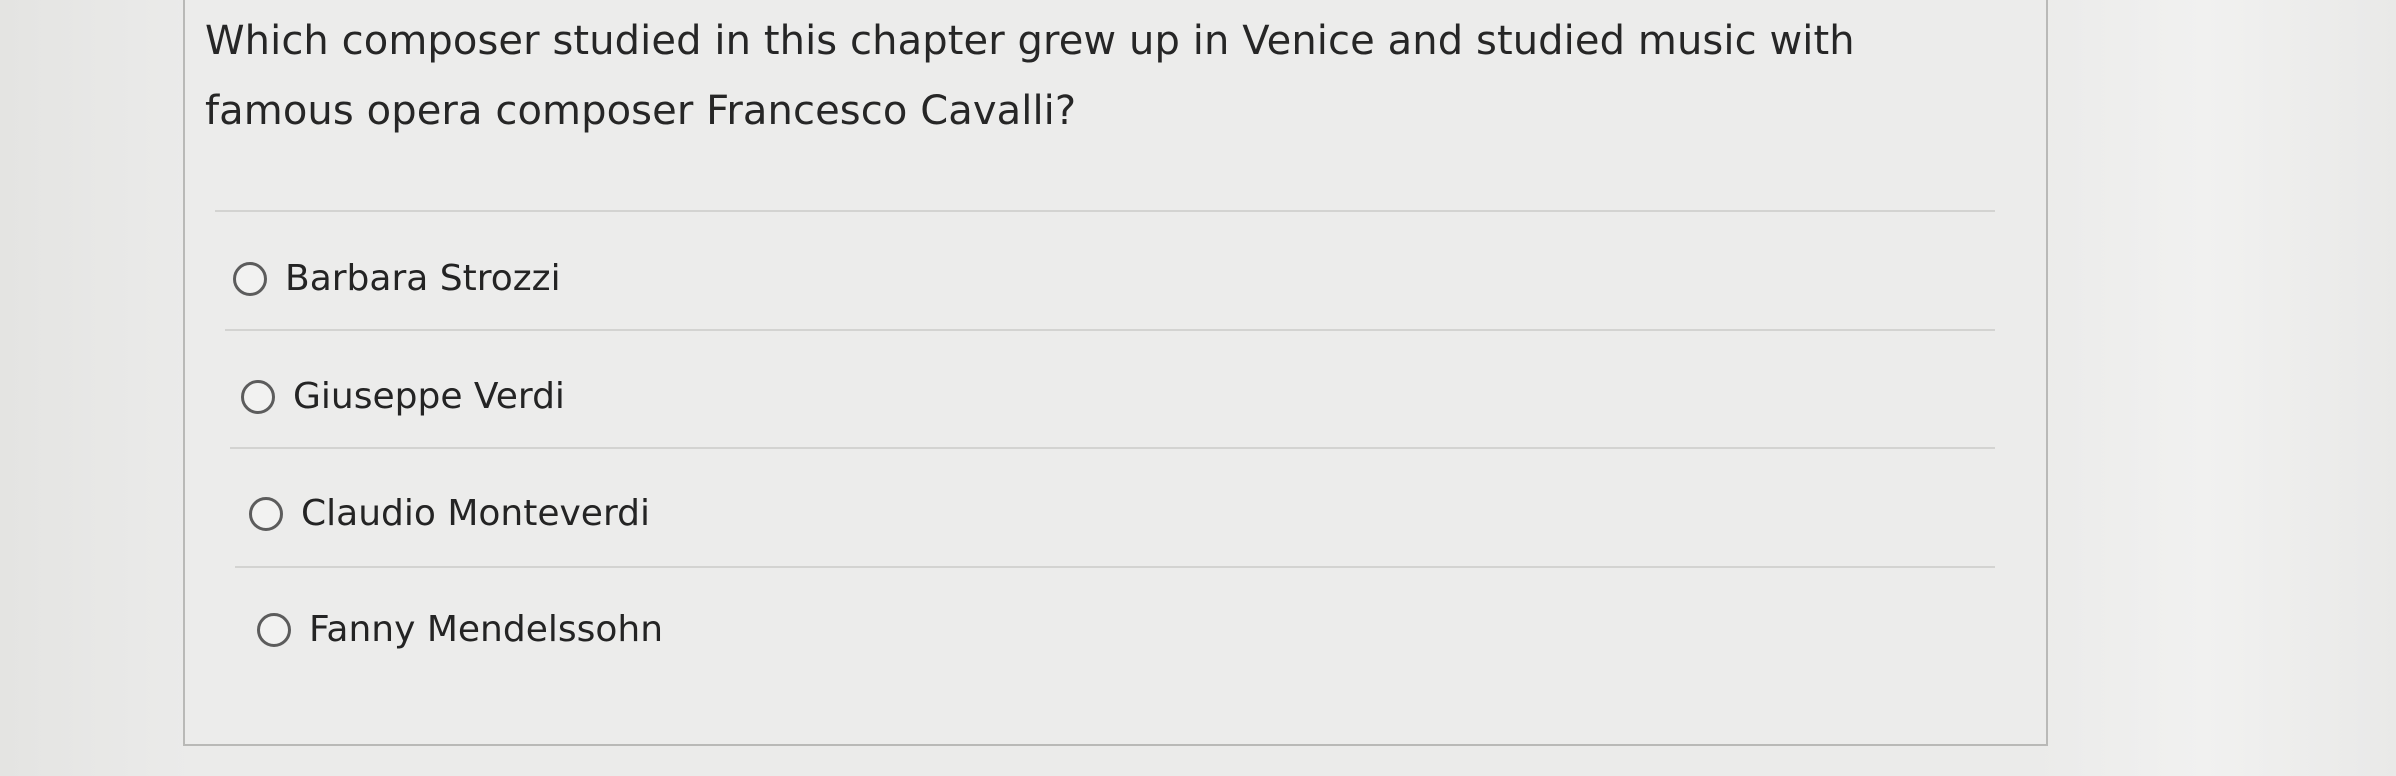 The width and height of the screenshot is (2396, 776). Describe the element at coordinates (486, 629) in the screenshot. I see `option-label: Fanny Mendelssohn` at that location.